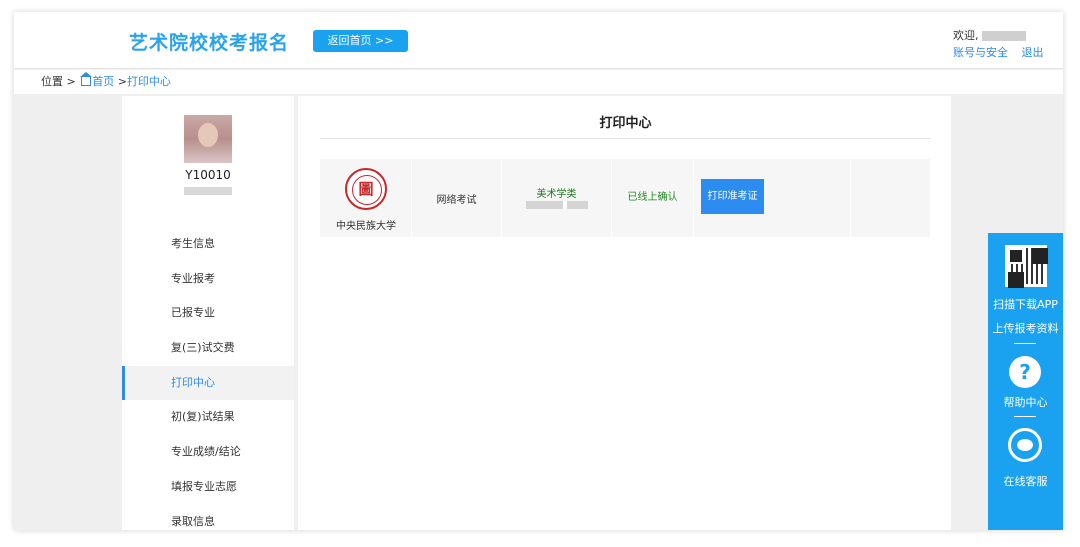 The height and width of the screenshot is (547, 1080). I want to click on major-cell: 美术学类, so click(557, 198).